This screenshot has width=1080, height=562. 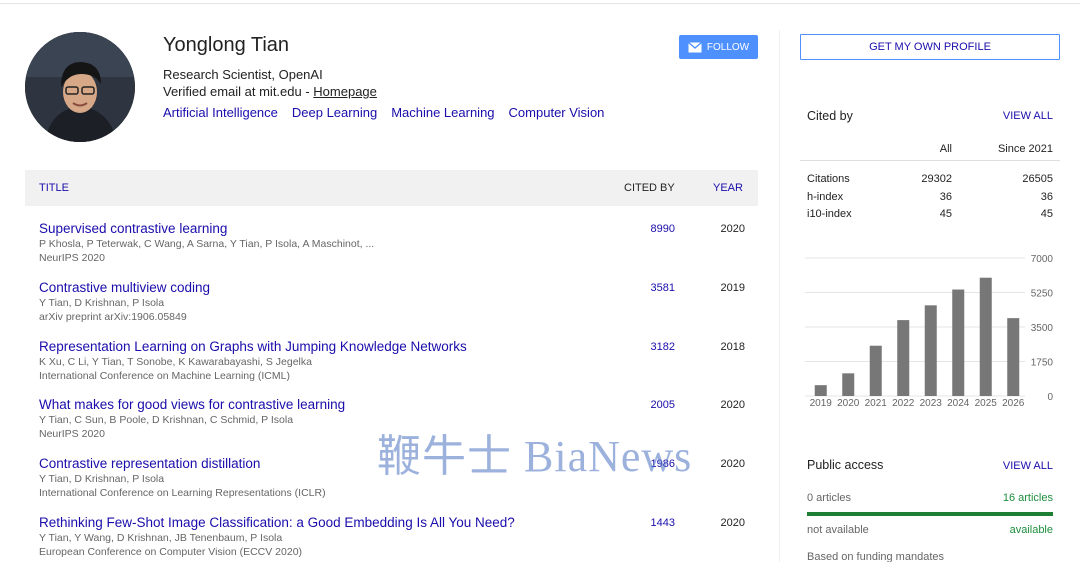 I want to click on metrics-row: Citations 29302 26505, so click(x=930, y=179).